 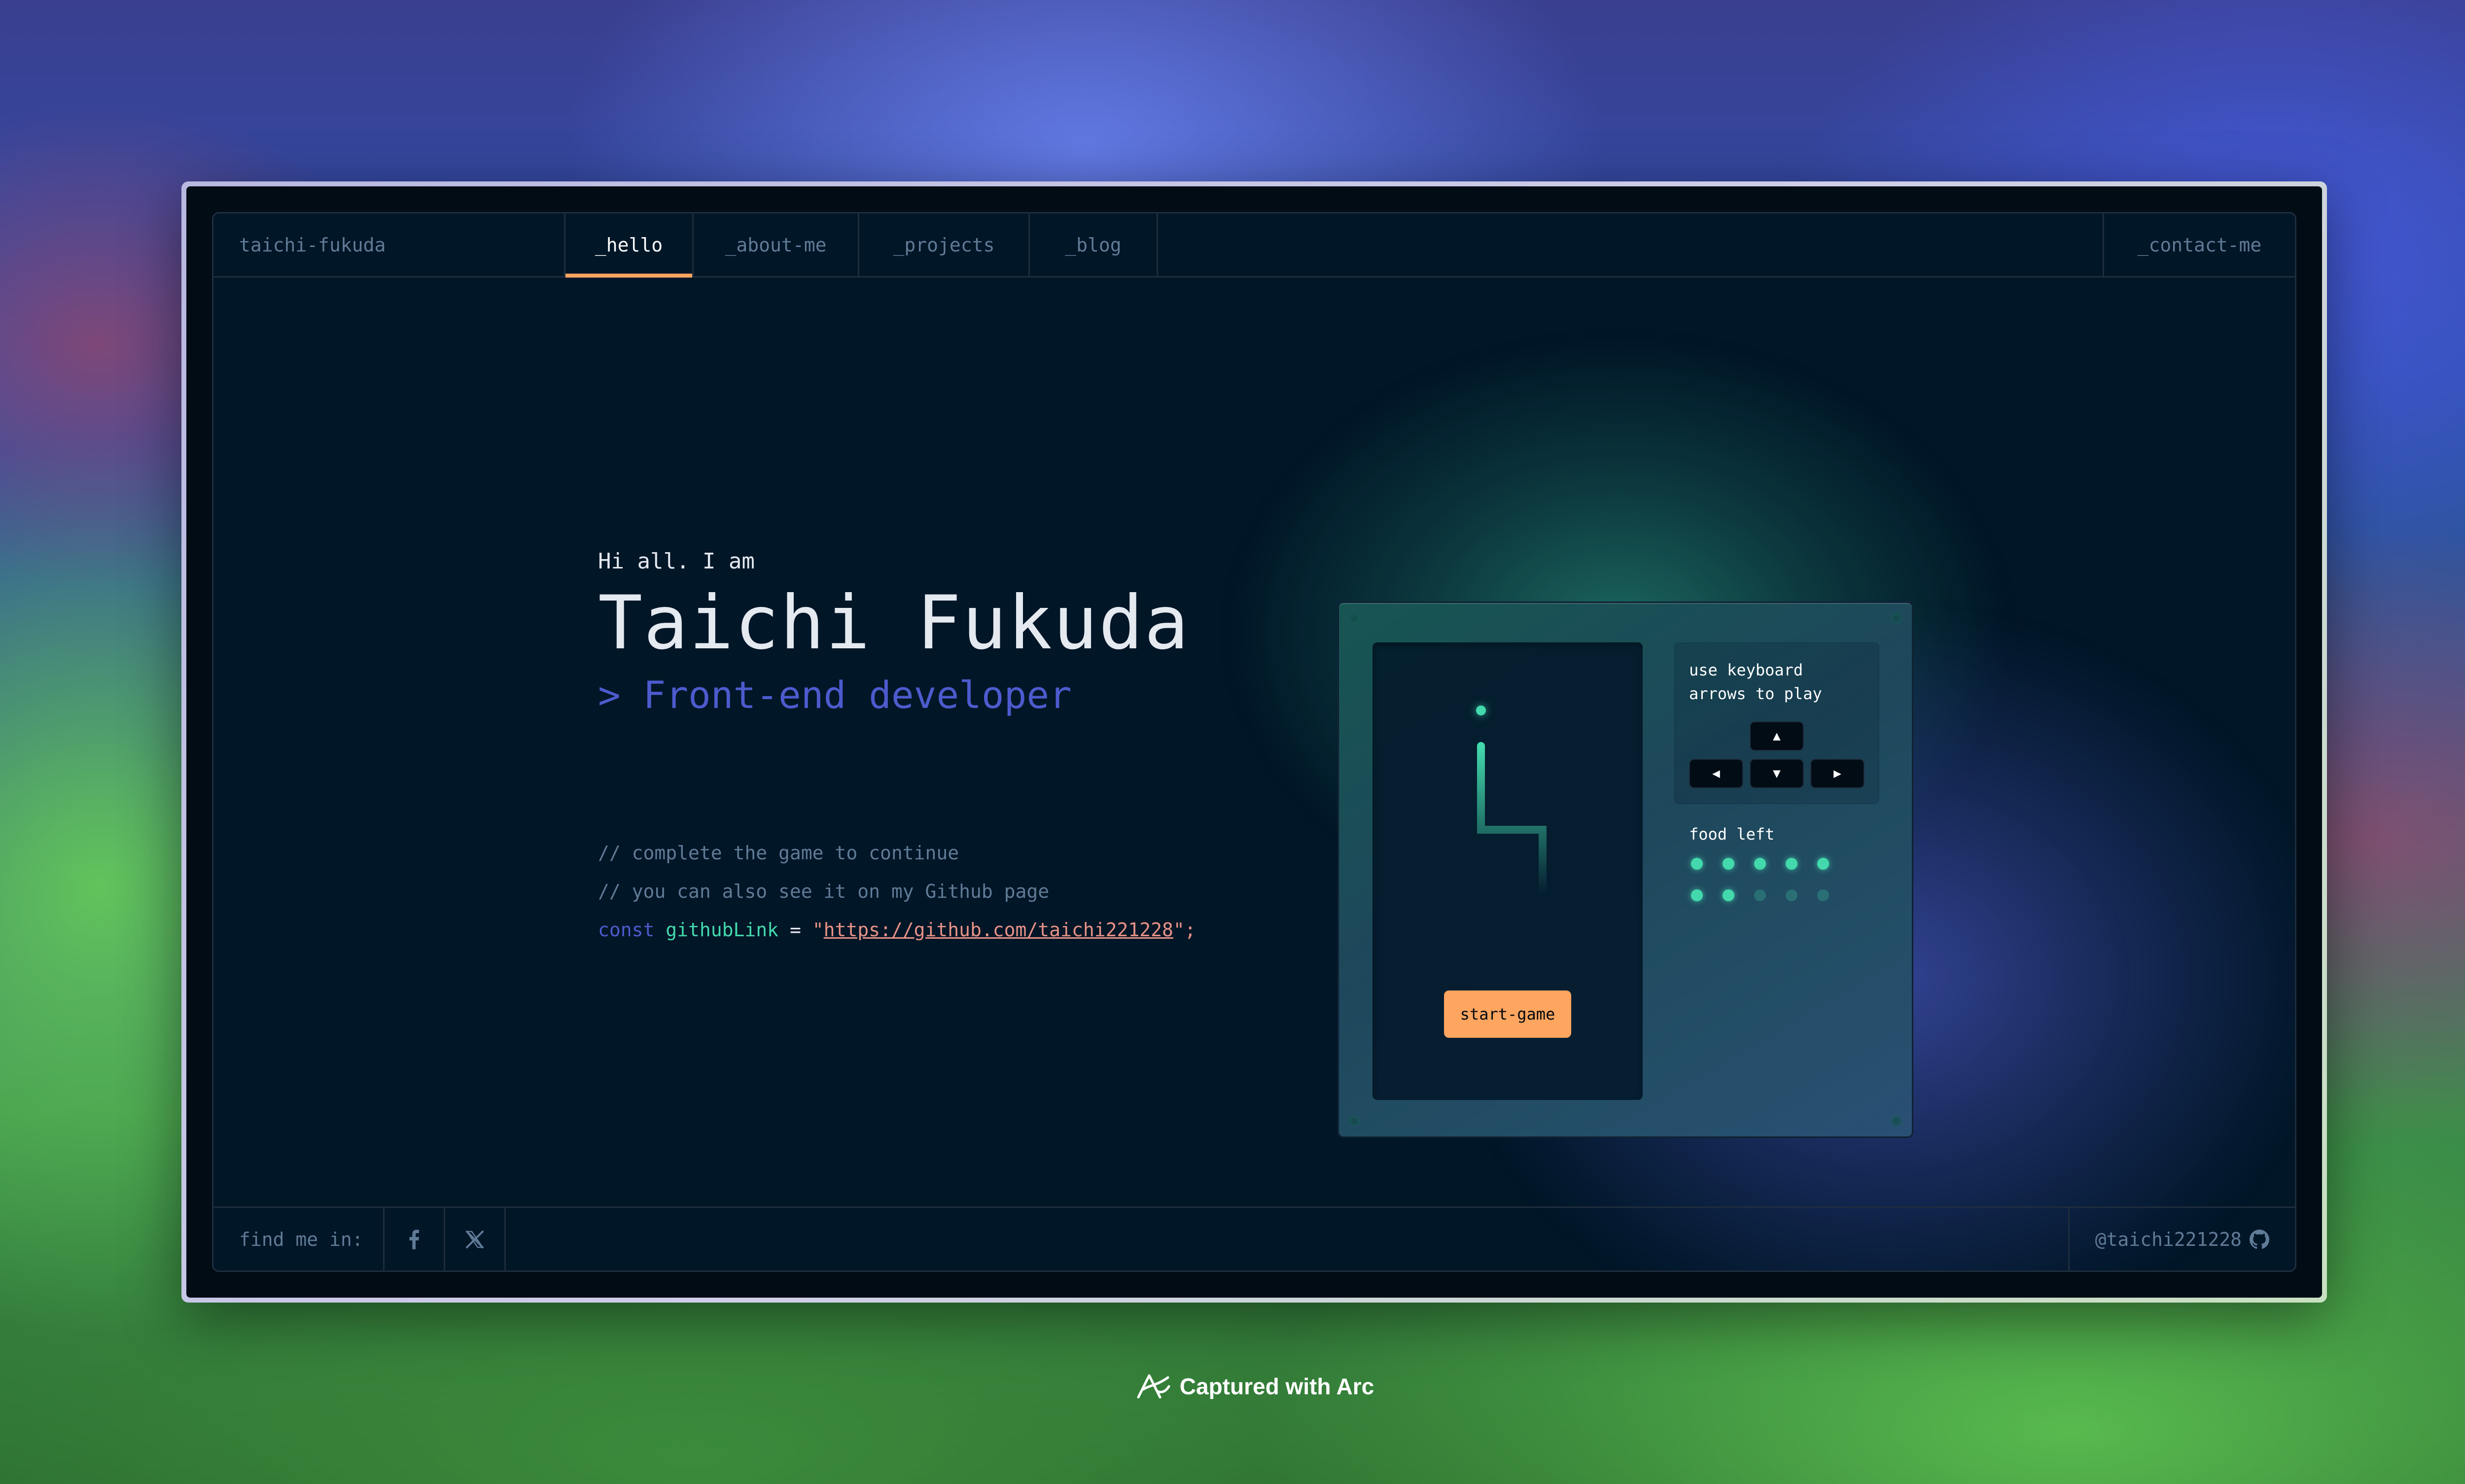 I want to click on hero-name: Taichi Fukuda, so click(x=894, y=623).